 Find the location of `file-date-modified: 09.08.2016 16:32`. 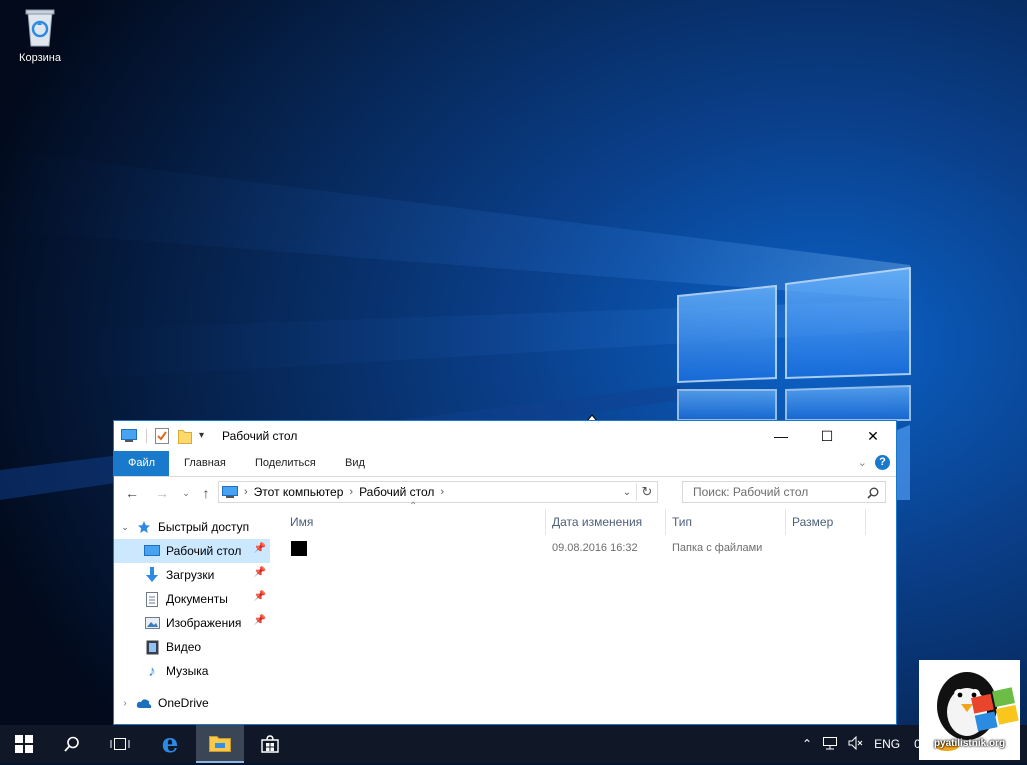

file-date-modified: 09.08.2016 16:32 is located at coordinates (595, 548).